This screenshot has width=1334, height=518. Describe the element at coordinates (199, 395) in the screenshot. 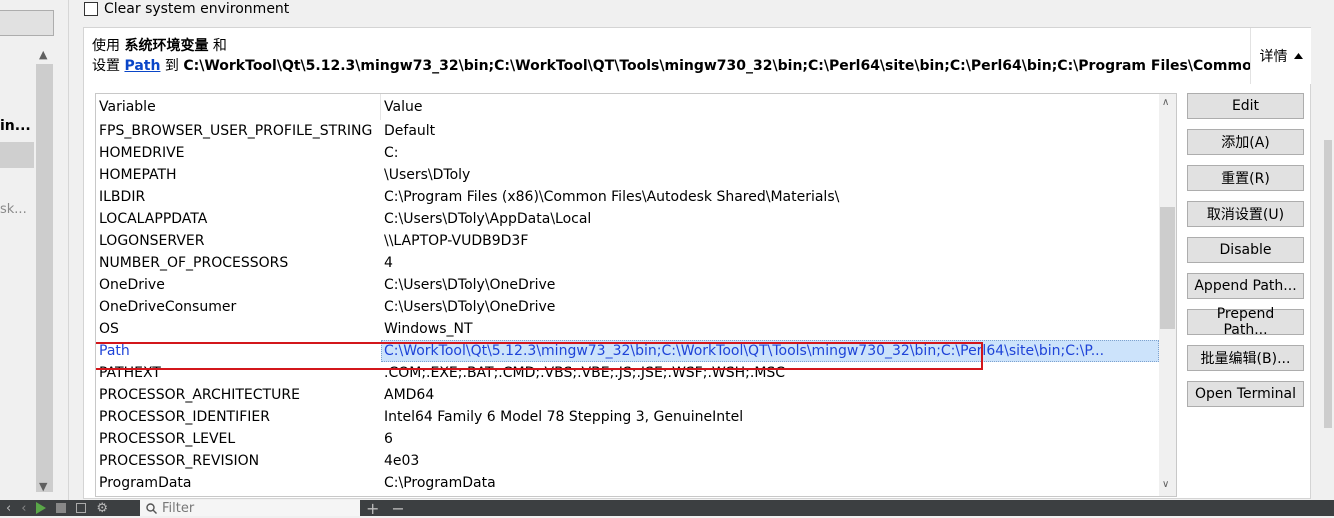

I see `cell-variable: PROCESSOR_ARCHITECTURE` at that location.